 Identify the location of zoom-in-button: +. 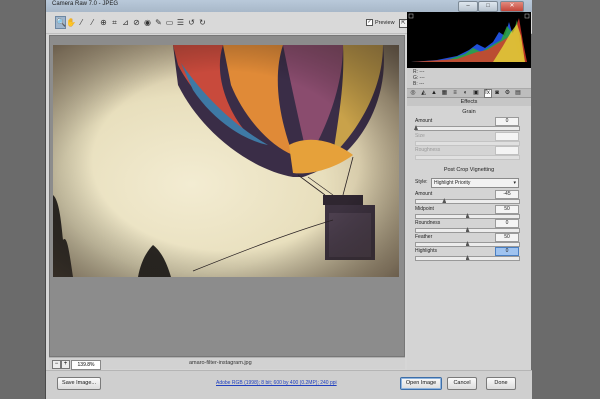
(65, 364).